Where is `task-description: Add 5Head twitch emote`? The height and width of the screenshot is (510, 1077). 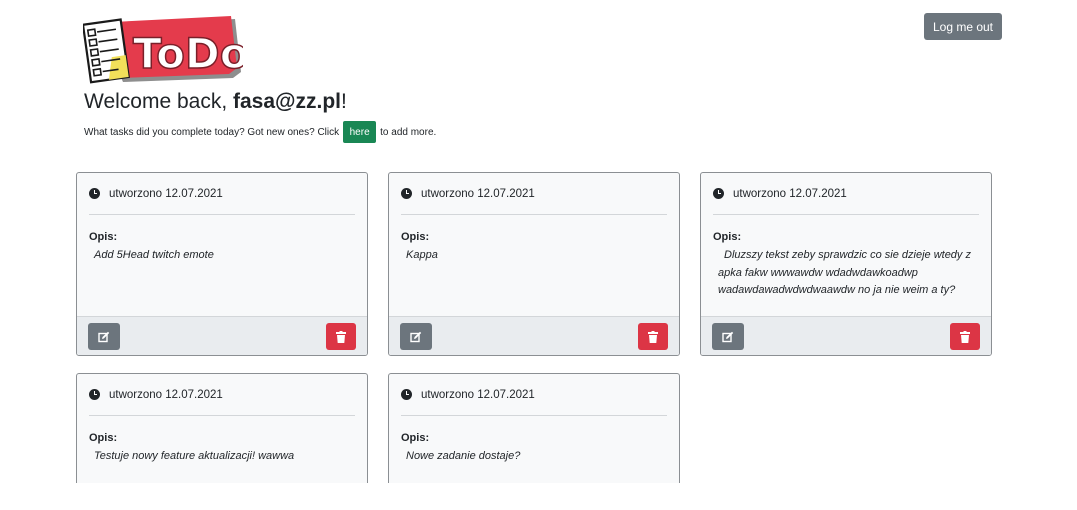 task-description: Add 5Head twitch emote is located at coordinates (154, 255).